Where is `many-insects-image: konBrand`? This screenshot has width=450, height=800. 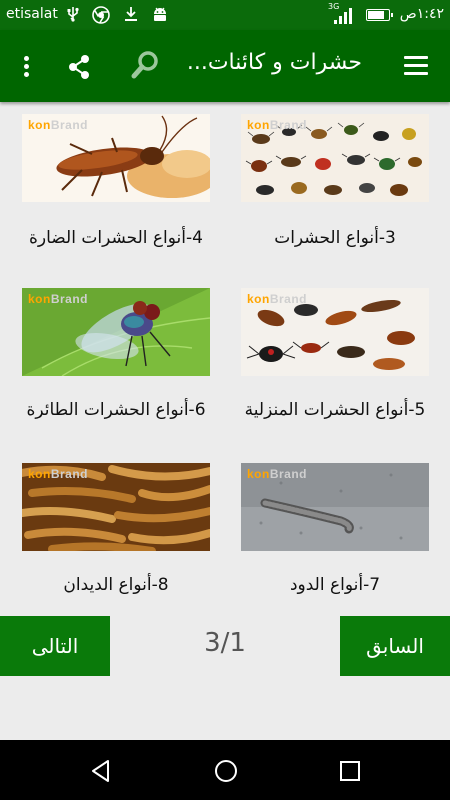
many-insects-image: konBrand is located at coordinates (335, 158).